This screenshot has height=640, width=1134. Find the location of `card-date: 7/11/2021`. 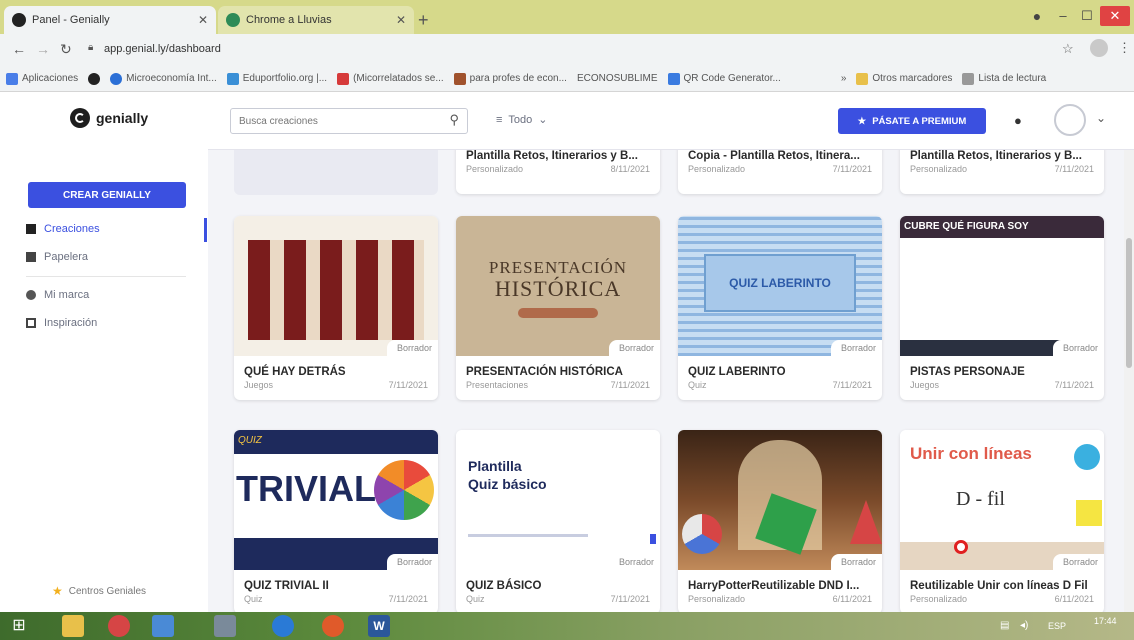

card-date: 7/11/2021 is located at coordinates (852, 385).